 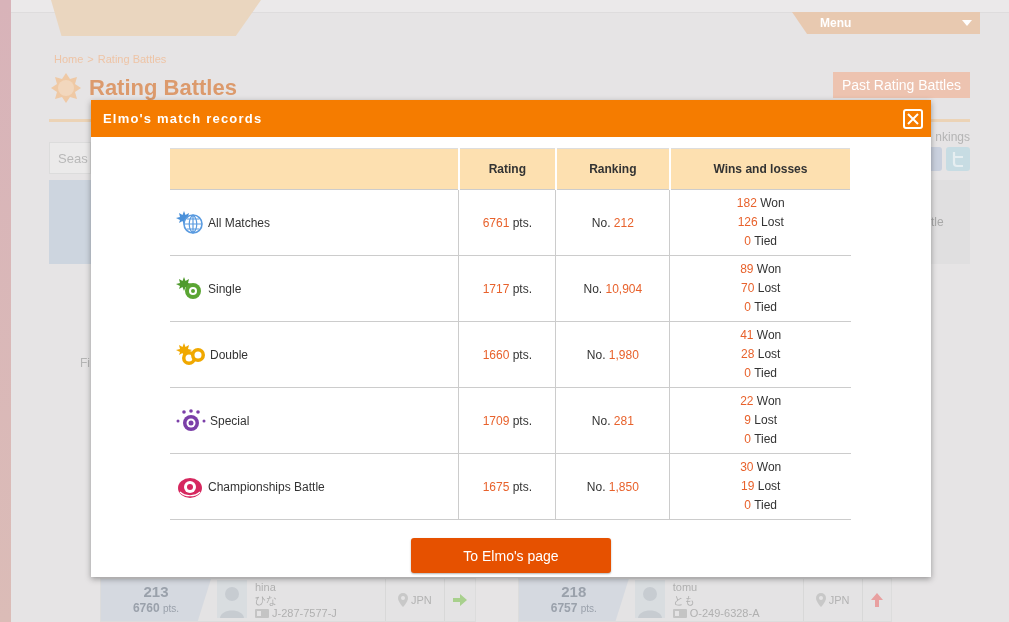 I want to click on twitter-icon, so click(x=958, y=159).